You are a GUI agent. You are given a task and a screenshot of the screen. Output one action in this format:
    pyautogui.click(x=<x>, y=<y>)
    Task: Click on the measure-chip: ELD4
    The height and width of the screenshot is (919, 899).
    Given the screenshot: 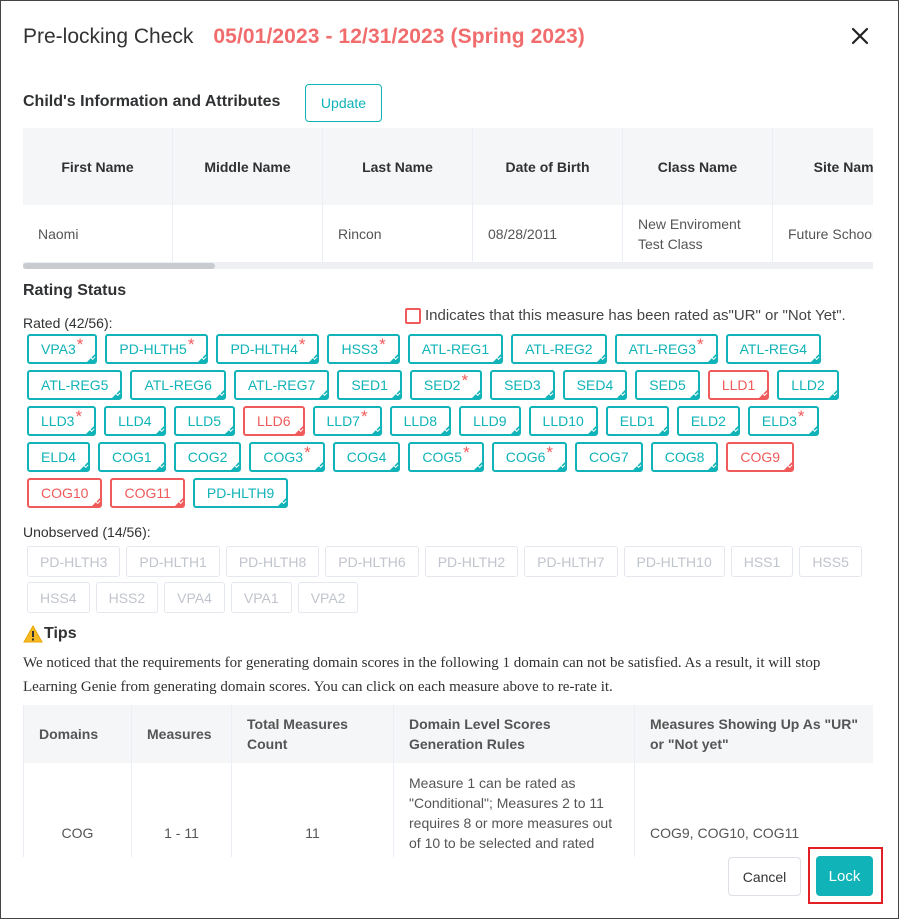 What is the action you would take?
    pyautogui.click(x=59, y=457)
    